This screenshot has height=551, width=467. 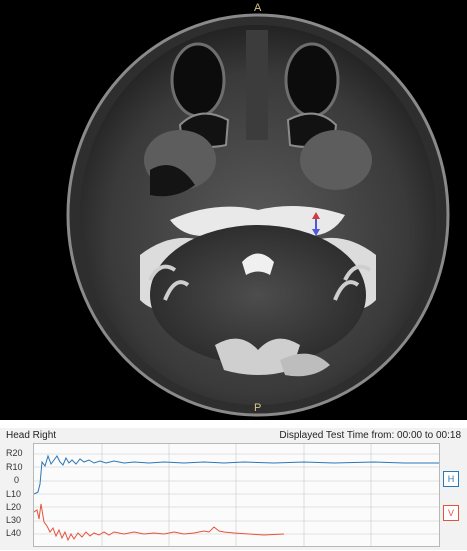 What do you see at coordinates (14, 453) in the screenshot?
I see `y-label-r20: R20` at bounding box center [14, 453].